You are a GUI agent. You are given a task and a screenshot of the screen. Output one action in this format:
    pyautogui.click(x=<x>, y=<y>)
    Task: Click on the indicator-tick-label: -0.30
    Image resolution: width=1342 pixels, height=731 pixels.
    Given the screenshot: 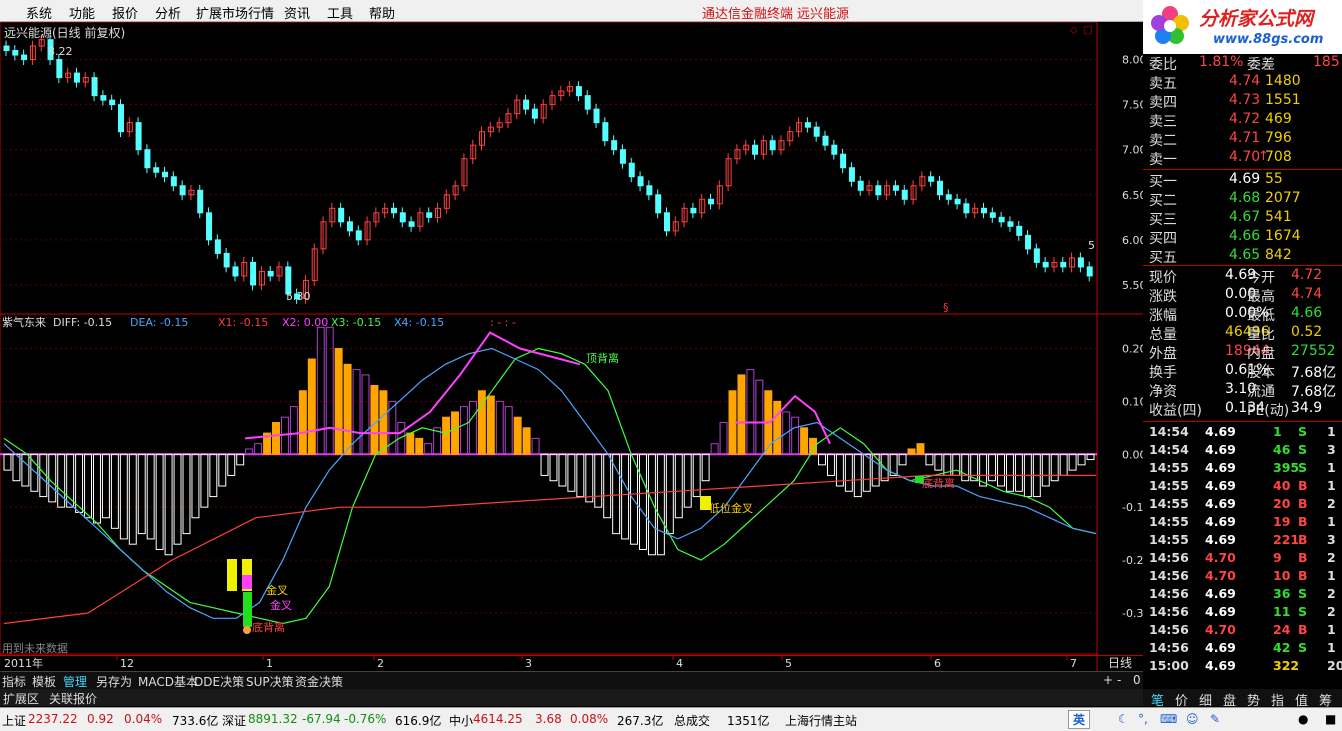 What is the action you would take?
    pyautogui.click(x=1132, y=613)
    